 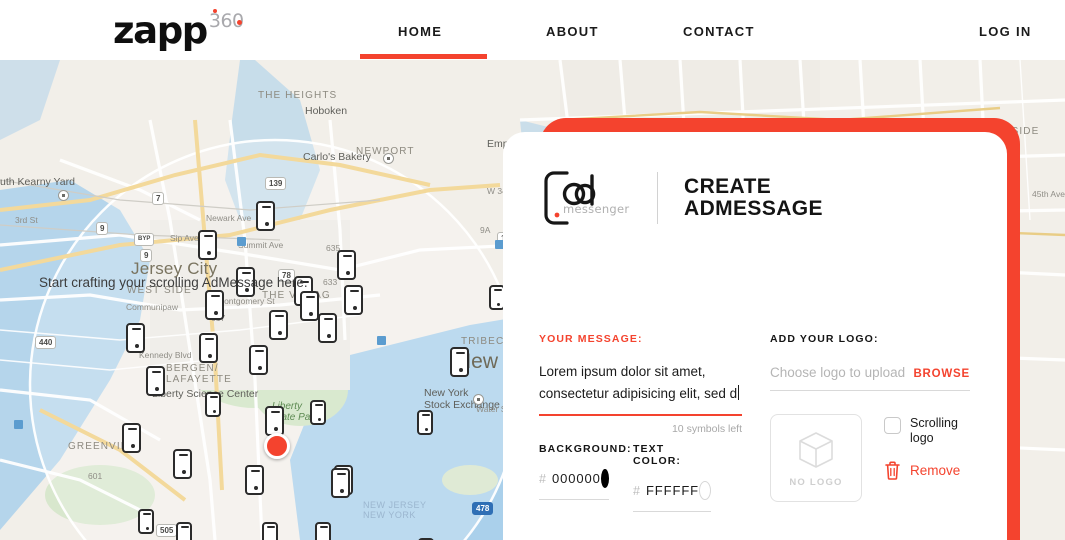 I want to click on scrolling-logo-label: Scrolling logo, so click(x=934, y=430).